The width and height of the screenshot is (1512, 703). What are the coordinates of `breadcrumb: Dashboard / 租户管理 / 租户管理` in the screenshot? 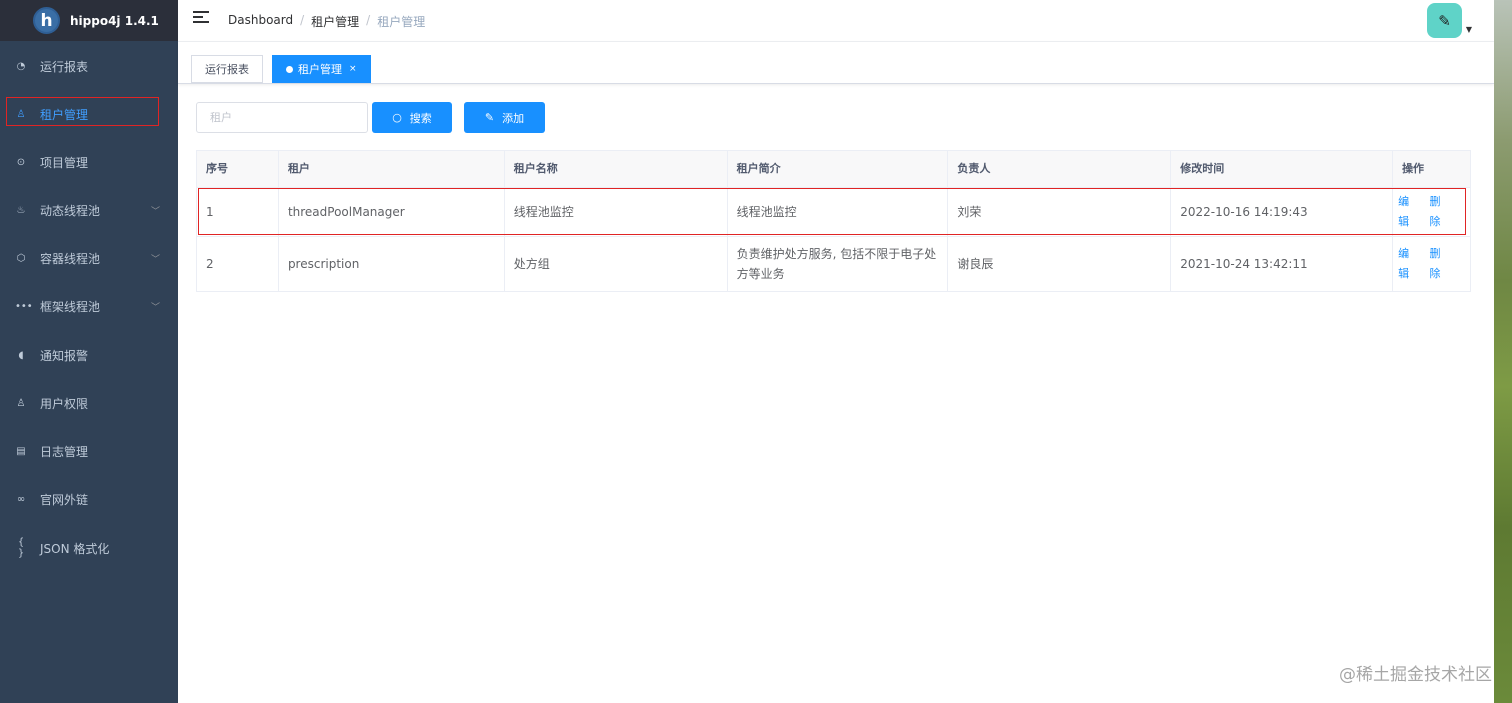 It's located at (326, 21).